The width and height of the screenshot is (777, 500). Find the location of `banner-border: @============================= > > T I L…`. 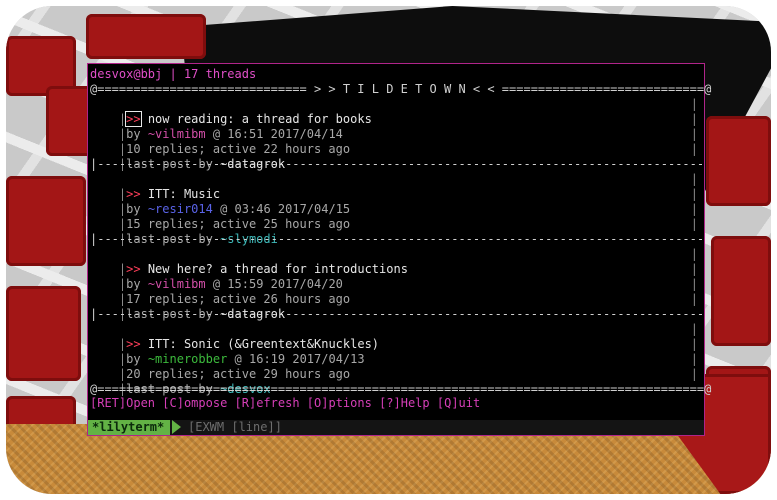

banner-border: @============================= > > T I L… is located at coordinates (401, 89).